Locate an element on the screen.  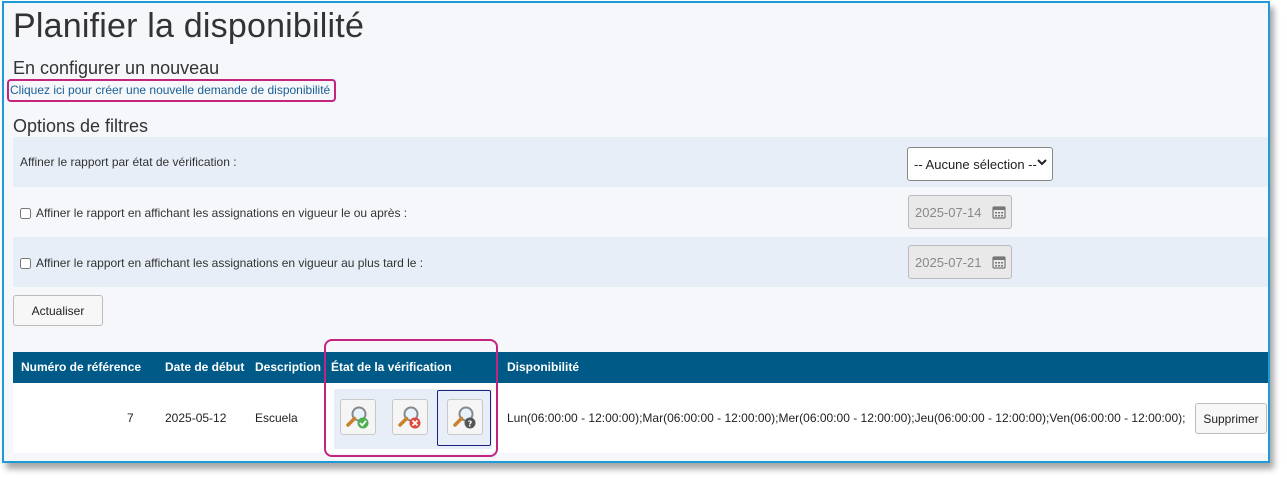
status-column-highlight is located at coordinates (411, 398).